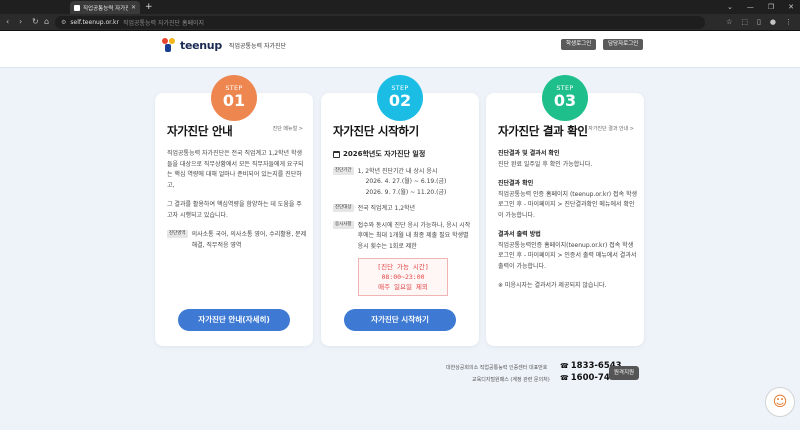 Image resolution: width=800 pixels, height=430 pixels. I want to click on url-text: self.teenup.or.kr, so click(94, 22).